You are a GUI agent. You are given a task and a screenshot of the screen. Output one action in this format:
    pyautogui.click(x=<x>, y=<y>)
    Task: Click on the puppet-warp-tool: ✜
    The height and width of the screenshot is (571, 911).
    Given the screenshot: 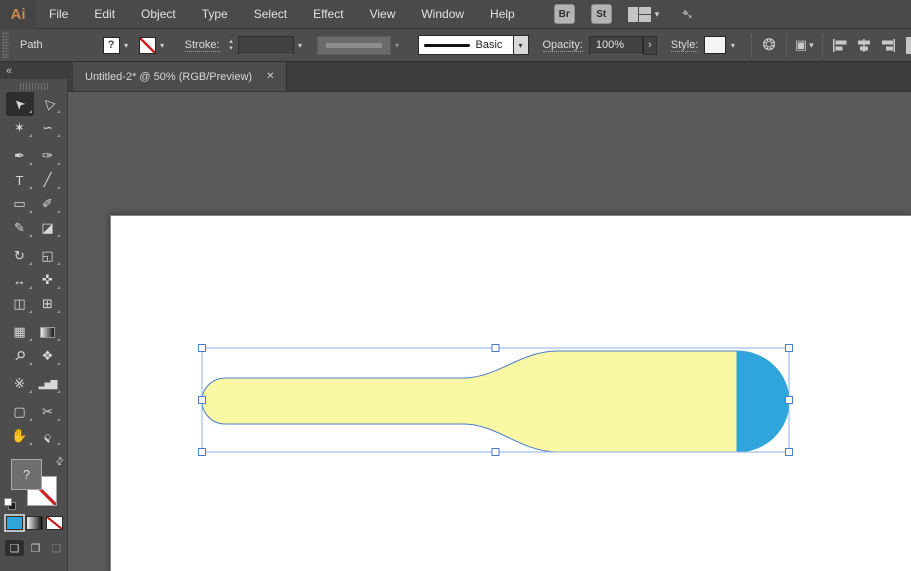 What is the action you would take?
    pyautogui.click(x=48, y=280)
    